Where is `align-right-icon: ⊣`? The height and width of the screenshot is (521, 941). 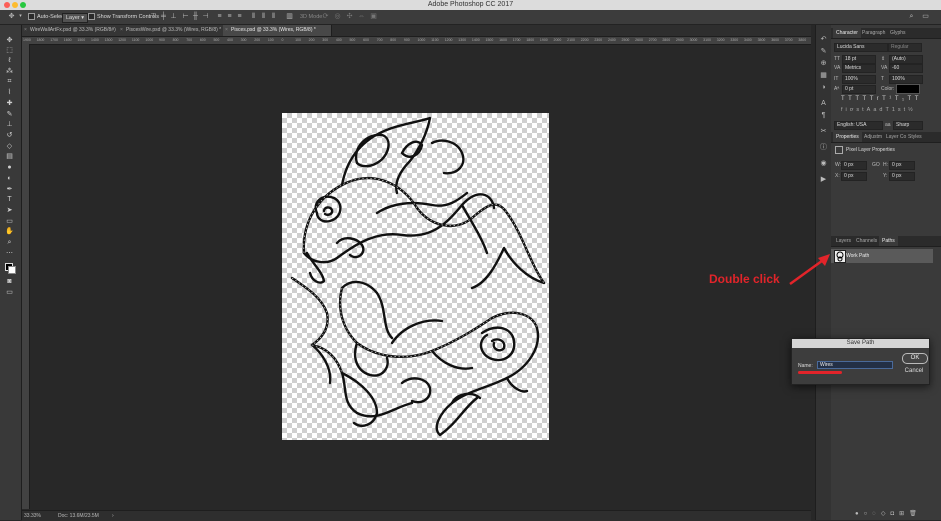
align-right-icon: ⊣ is located at coordinates (205, 16).